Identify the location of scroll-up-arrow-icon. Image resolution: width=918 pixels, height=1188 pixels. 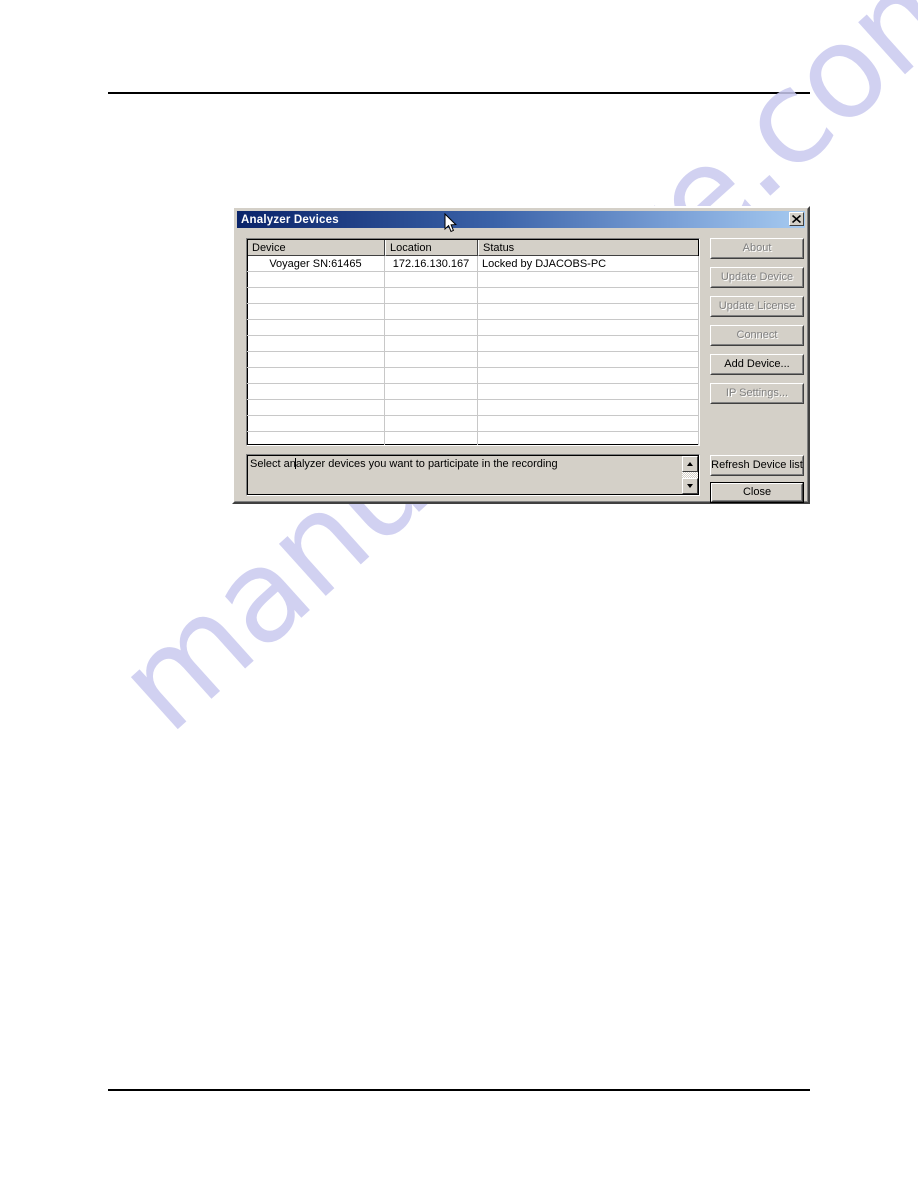
(690, 464).